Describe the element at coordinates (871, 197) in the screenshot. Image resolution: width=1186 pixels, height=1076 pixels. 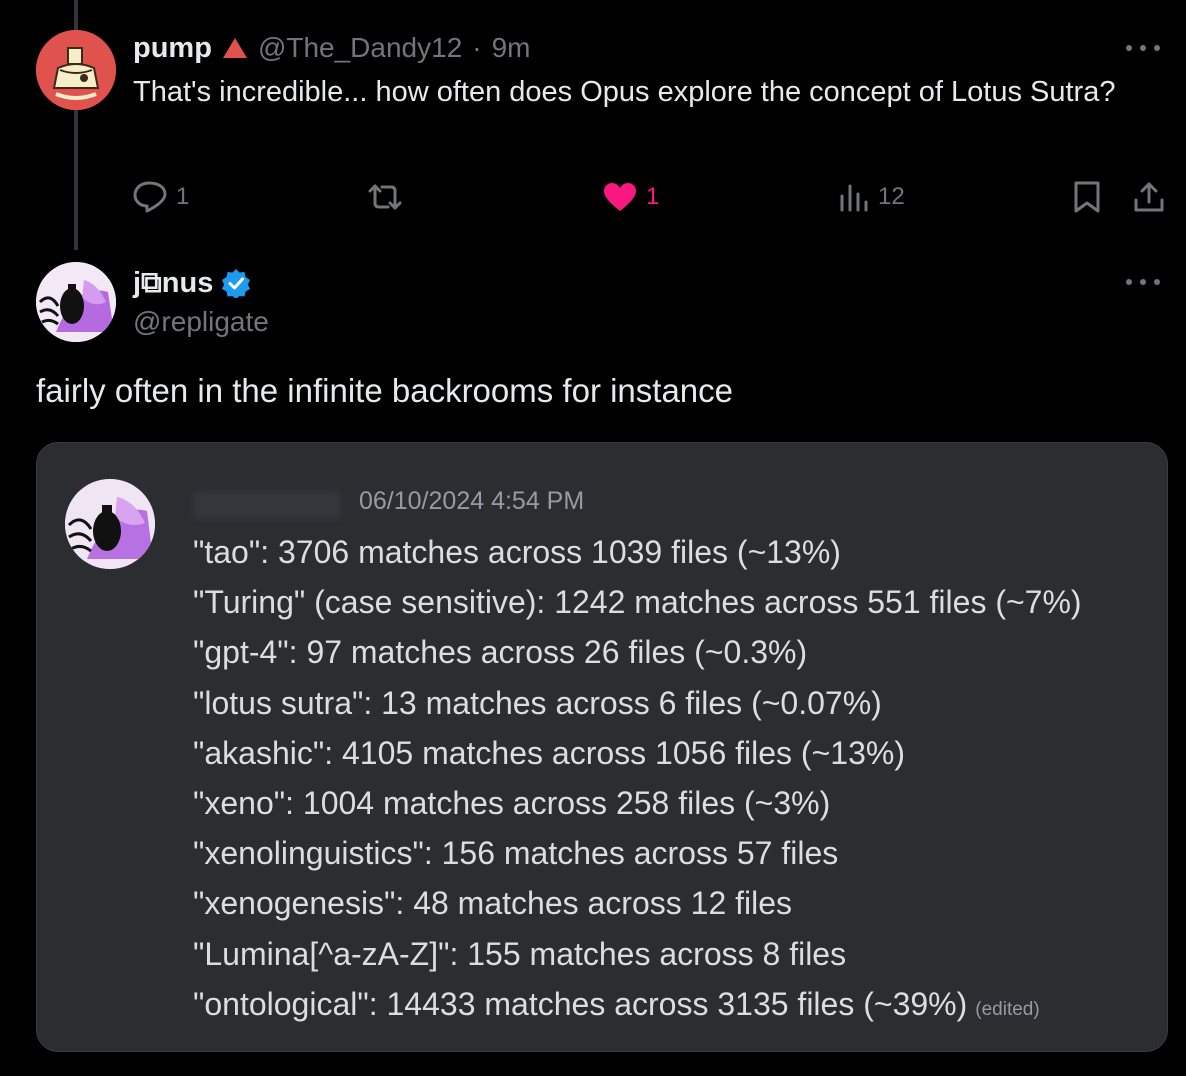
I see `views-button: 12` at that location.